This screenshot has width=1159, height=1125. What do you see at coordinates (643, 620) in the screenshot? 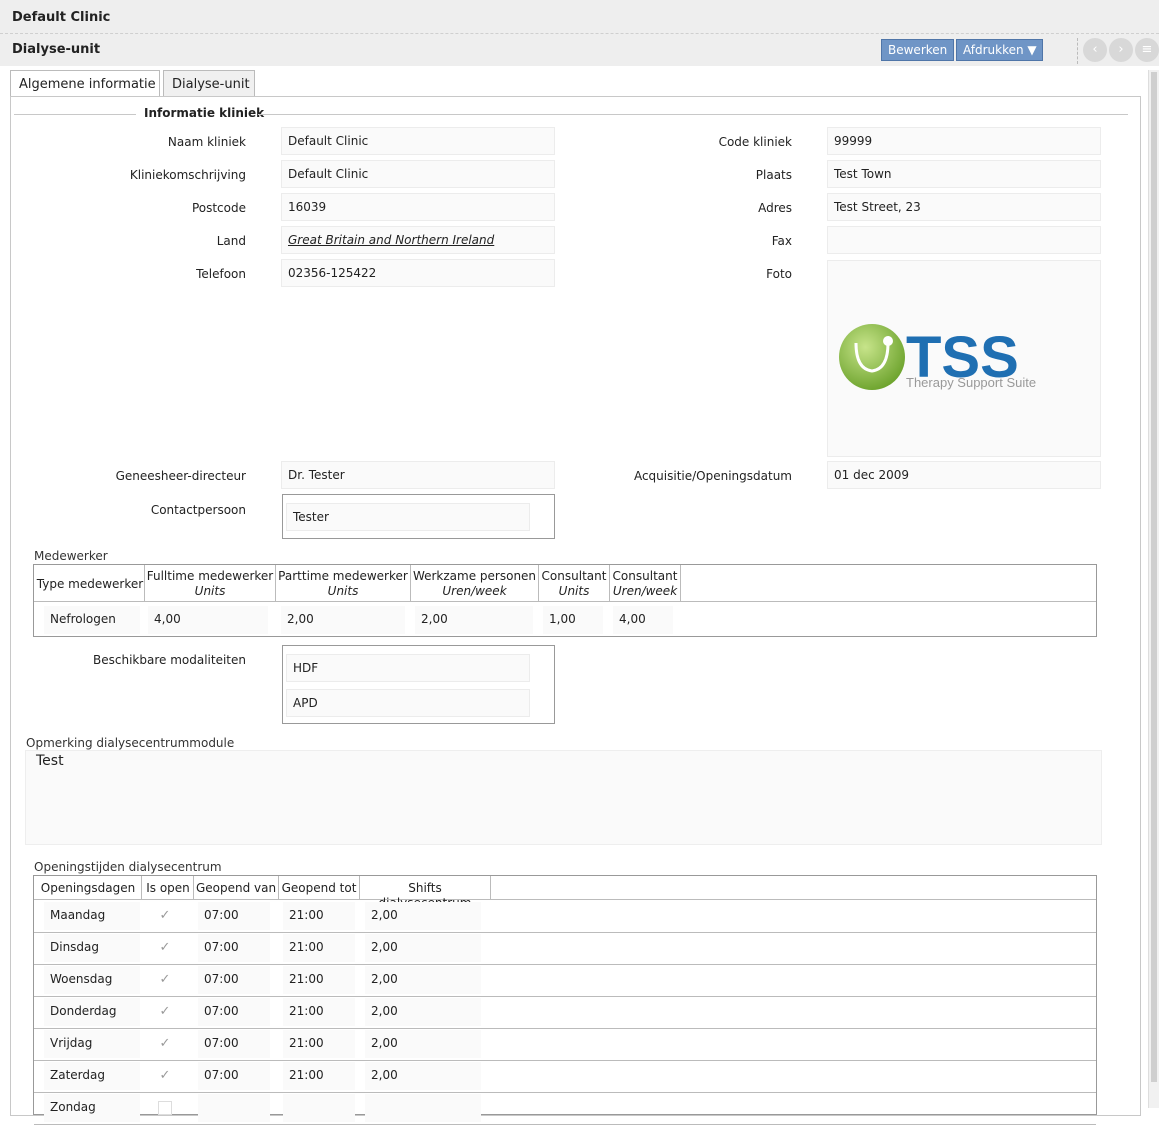
I see `staff-consultant-hours-cell: 4,00` at bounding box center [643, 620].